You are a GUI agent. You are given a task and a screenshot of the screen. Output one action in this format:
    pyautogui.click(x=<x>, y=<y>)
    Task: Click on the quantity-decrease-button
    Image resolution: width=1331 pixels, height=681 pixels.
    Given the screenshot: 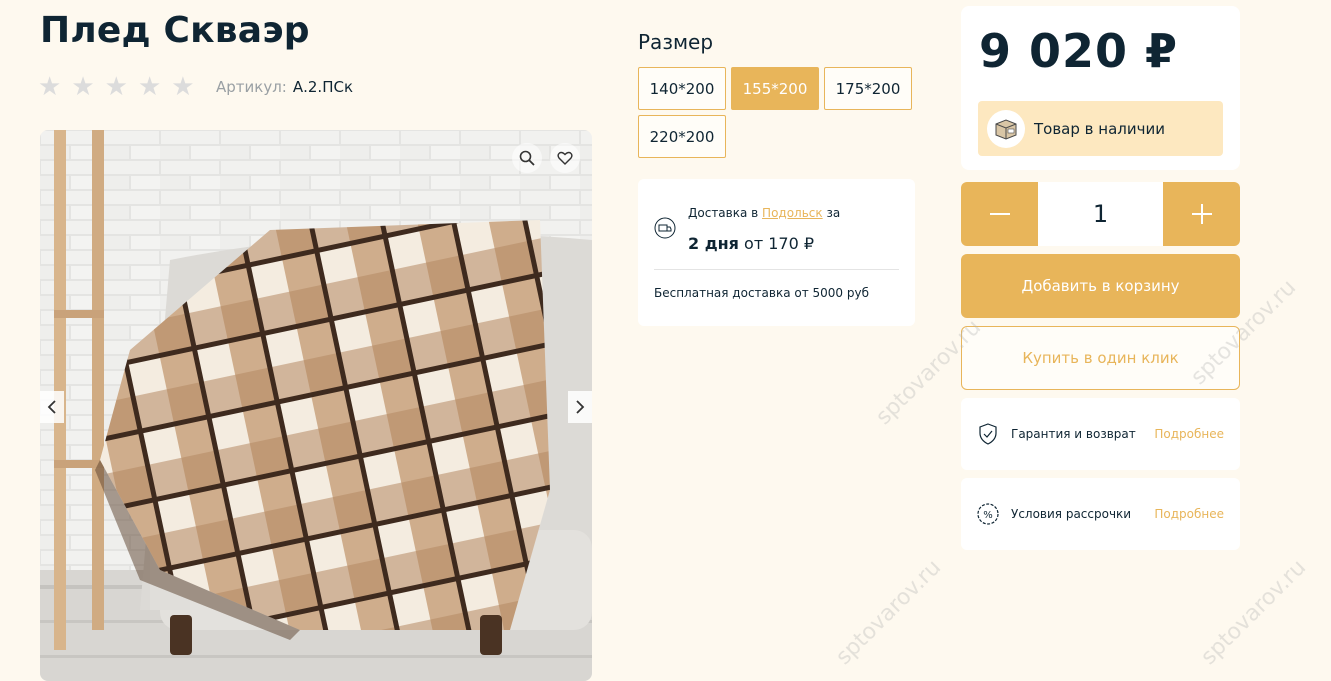 What is the action you would take?
    pyautogui.click(x=999, y=214)
    